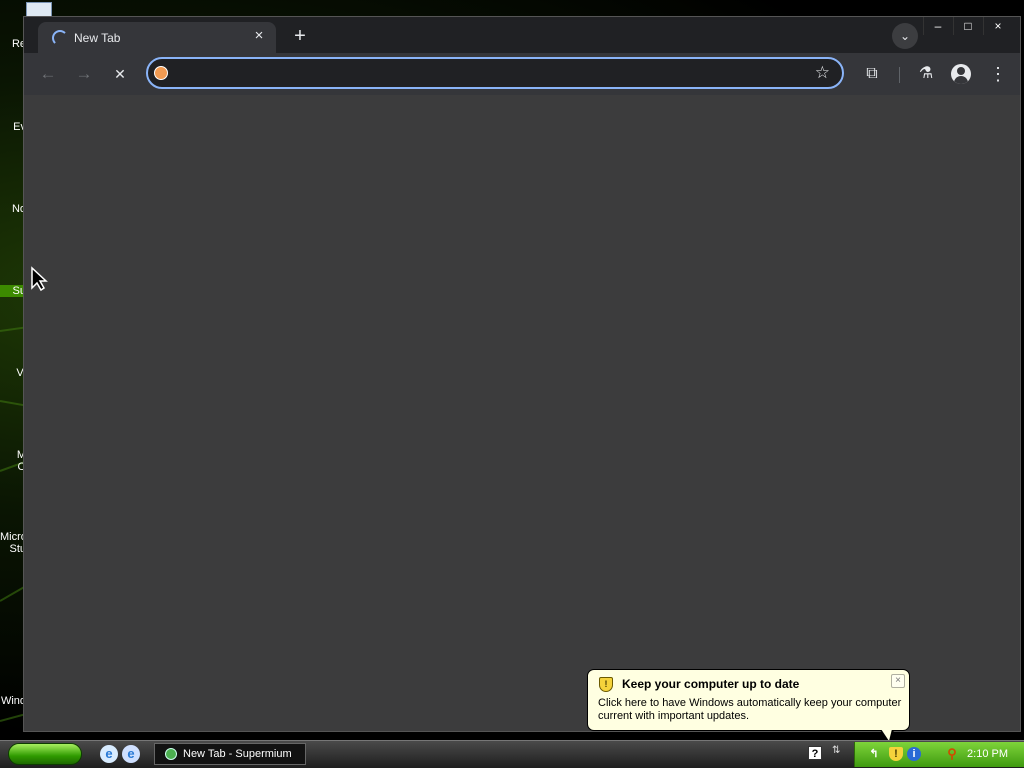 This screenshot has height=768, width=1024. Describe the element at coordinates (987, 754) in the screenshot. I see `clock: 2:10 PM` at that location.